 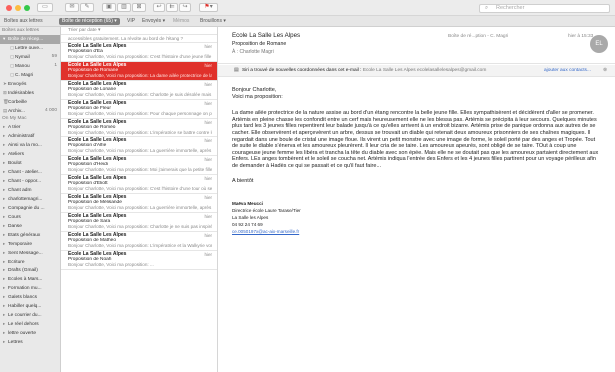 What do you see at coordinates (20, 244) in the screenshot?
I see `folder-label: Temporaire` at bounding box center [20, 244].